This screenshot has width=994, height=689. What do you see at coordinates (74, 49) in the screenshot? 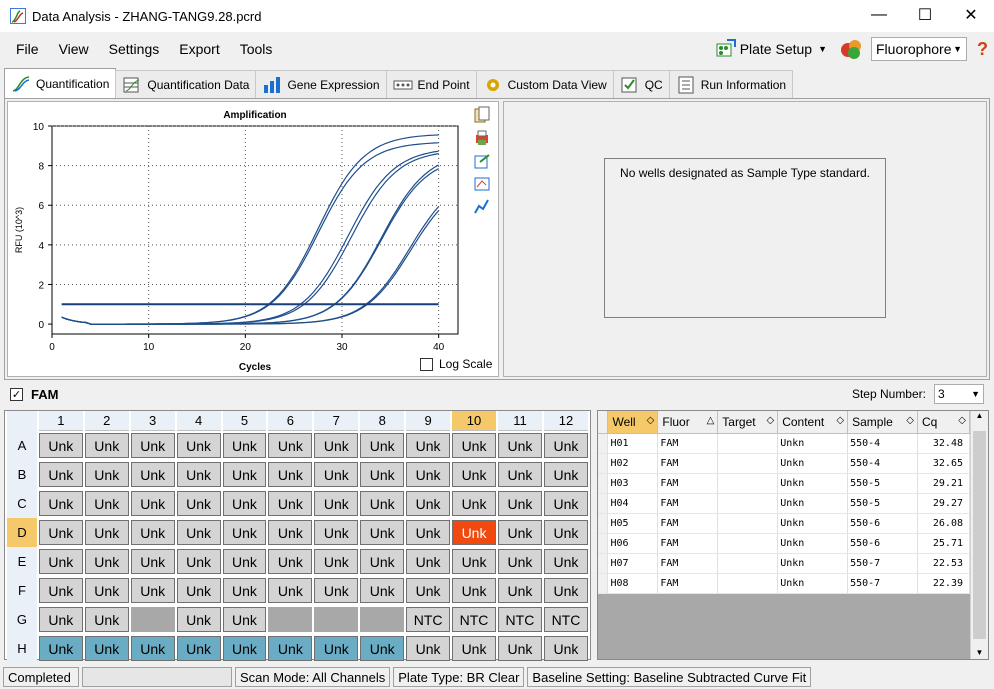
I see `menu-view: View` at bounding box center [74, 49].